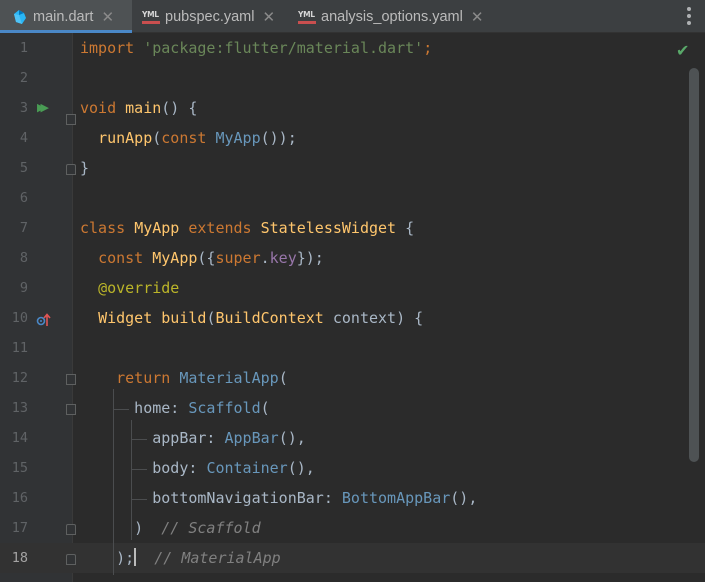 The width and height of the screenshot is (705, 582). I want to click on code-text: const MyApp({super.key});, so click(202, 258).